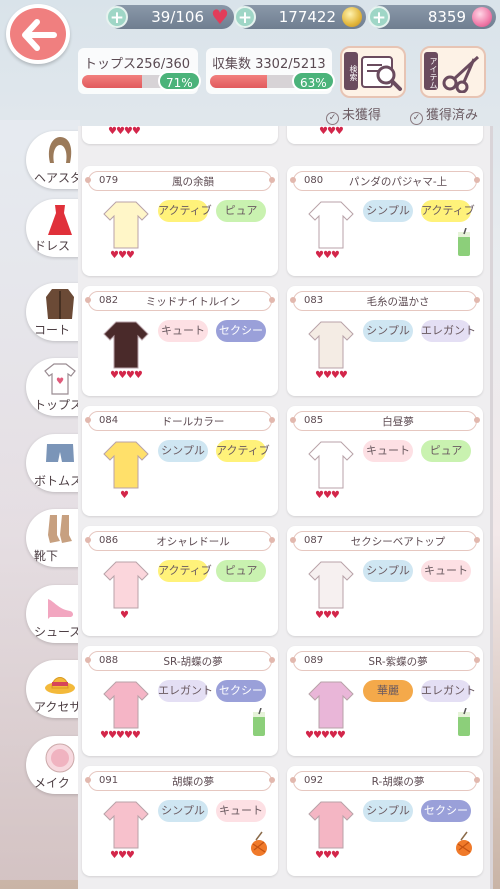  What do you see at coordinates (245, 17) in the screenshot?
I see `add-coins-button: +` at bounding box center [245, 17].